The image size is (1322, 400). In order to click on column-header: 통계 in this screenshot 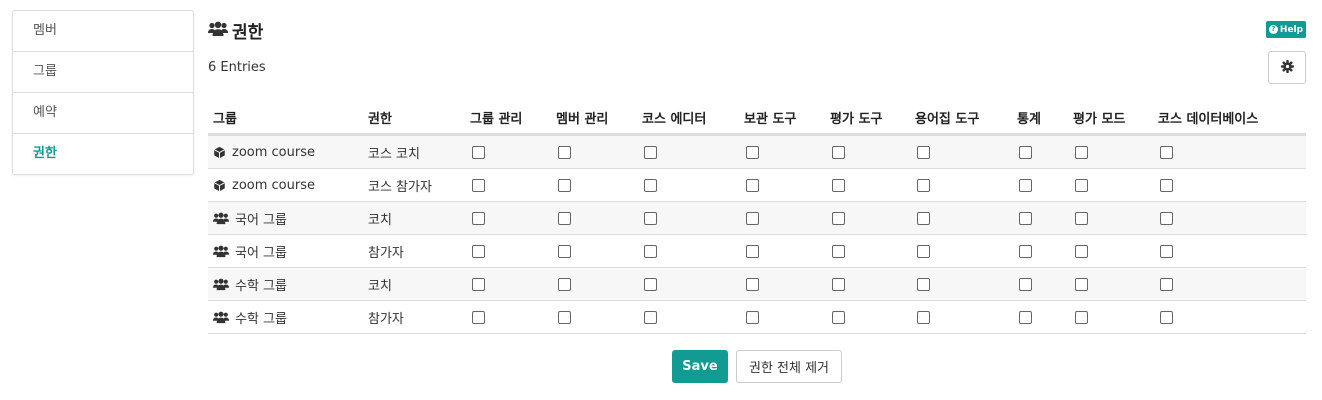, I will do `click(1040, 118)`.